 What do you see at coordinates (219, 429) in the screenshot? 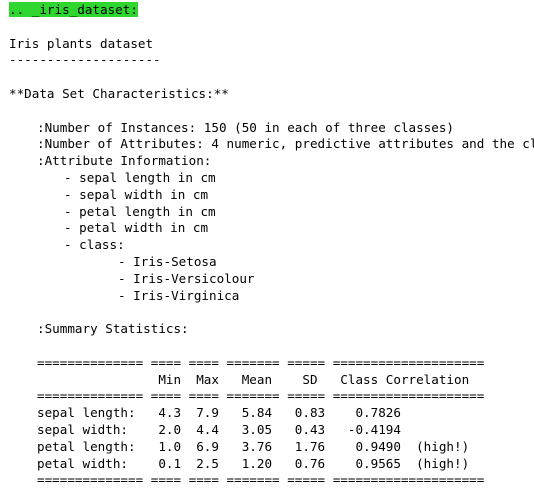
I see `table-row: sepal width: 2.0 4.4 3.05 0.43 -0.4194` at bounding box center [219, 429].